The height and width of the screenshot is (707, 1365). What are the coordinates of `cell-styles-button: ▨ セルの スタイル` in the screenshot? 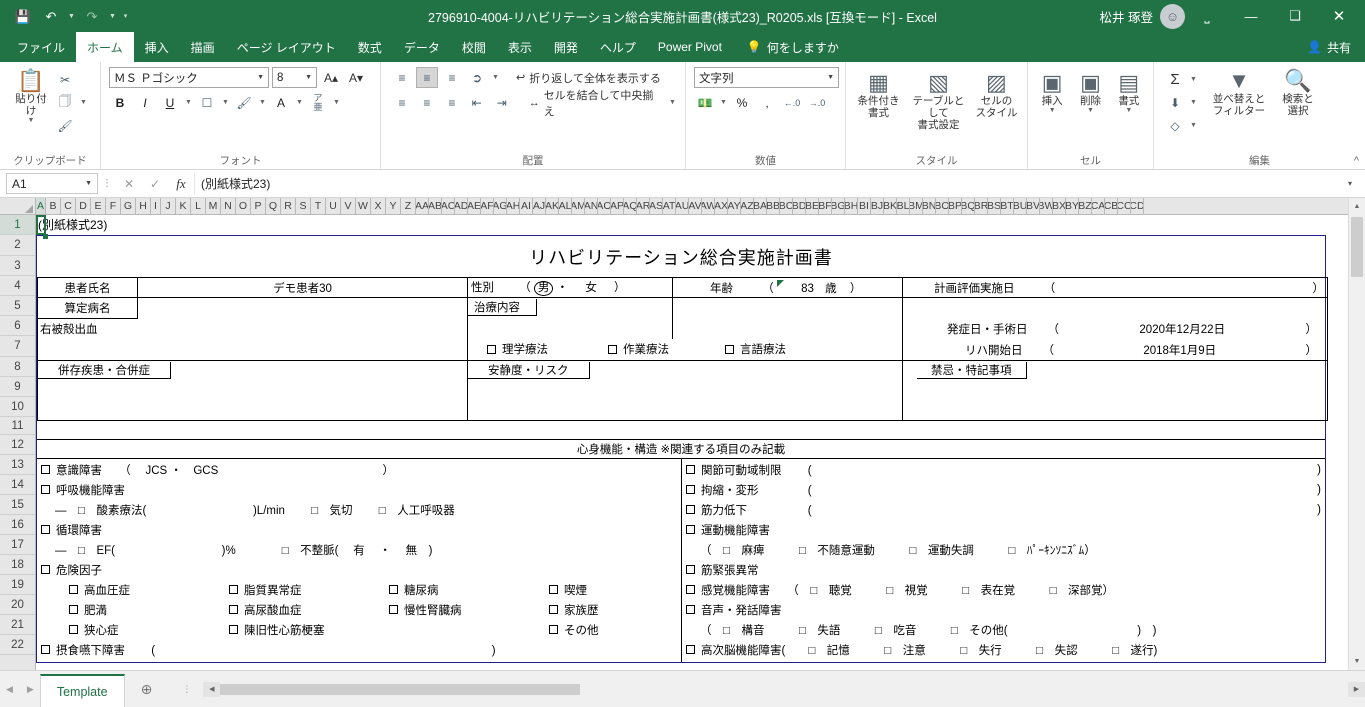 It's located at (996, 95).